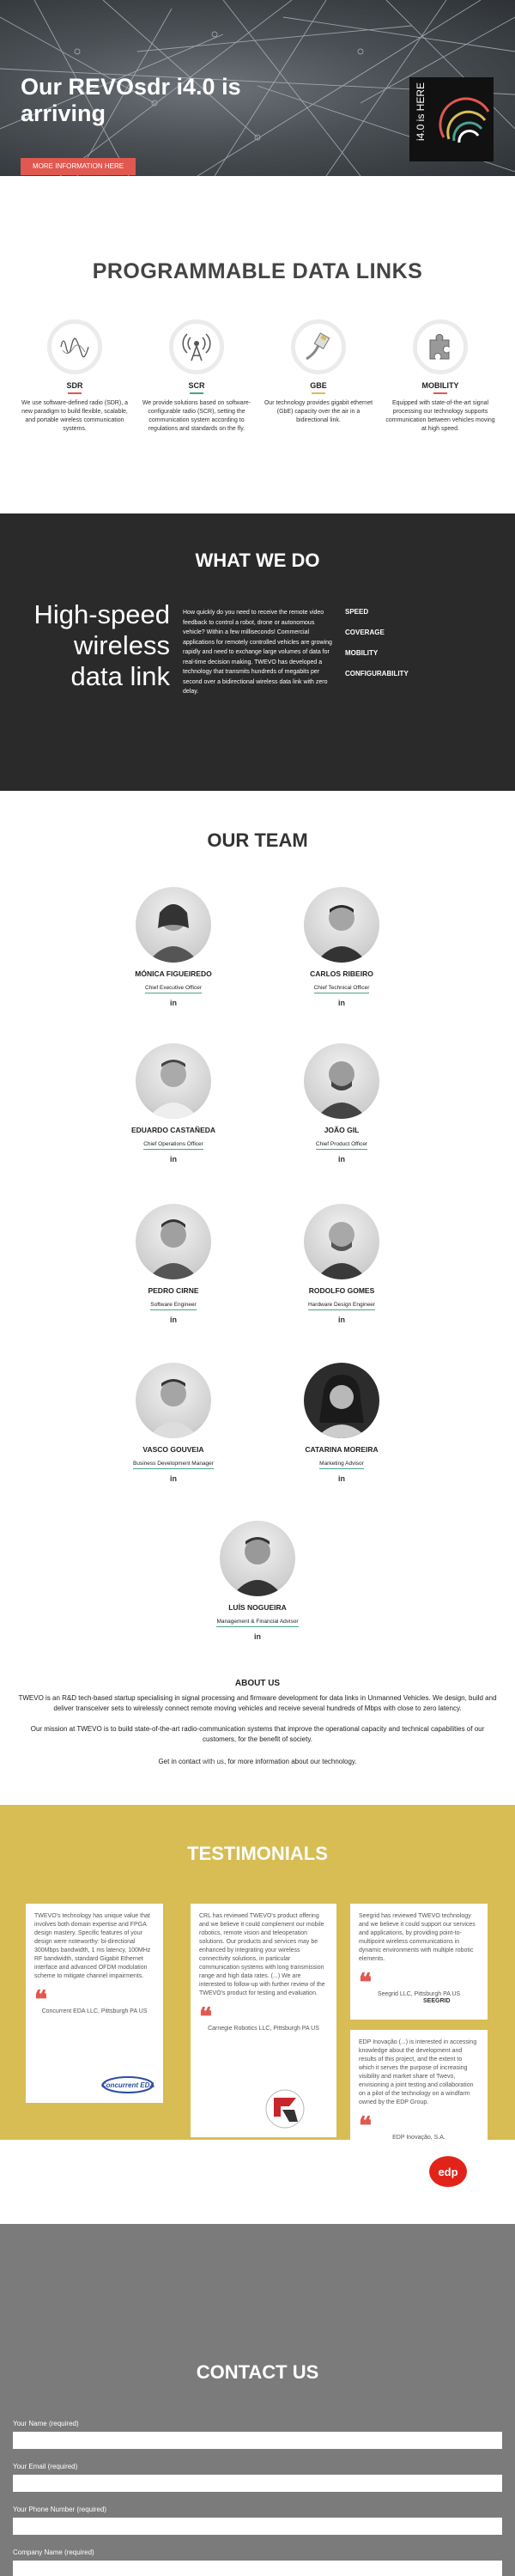 Image resolution: width=515 pixels, height=2576 pixels. I want to click on testimonial-author: Seegrid LLC, Pittsburgh PA US, so click(419, 1994).